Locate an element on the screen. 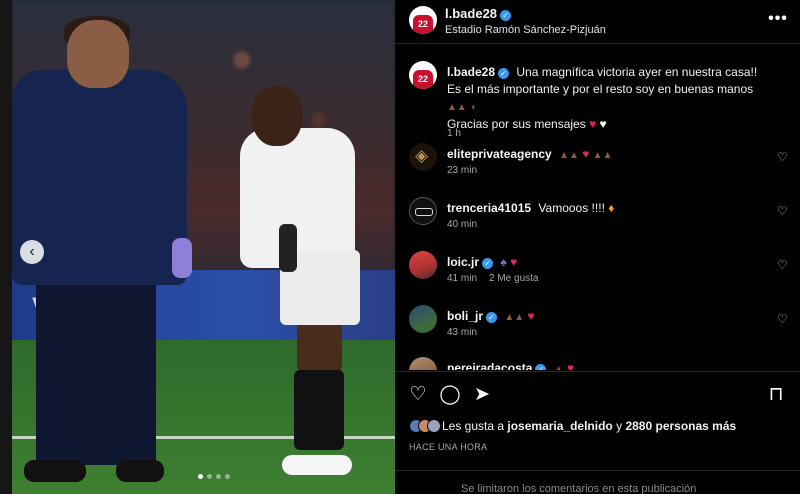 The image size is (800, 494). caption-avatar: 22 is located at coordinates (423, 75).